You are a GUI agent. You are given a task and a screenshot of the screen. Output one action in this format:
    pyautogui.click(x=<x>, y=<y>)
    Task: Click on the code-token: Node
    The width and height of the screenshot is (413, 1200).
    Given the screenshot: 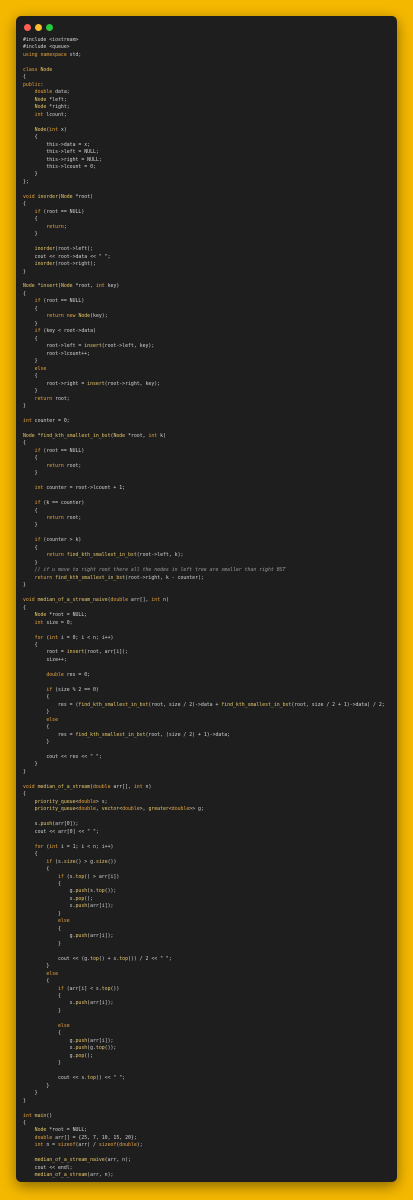 What is the action you would take?
    pyautogui.click(x=40, y=615)
    